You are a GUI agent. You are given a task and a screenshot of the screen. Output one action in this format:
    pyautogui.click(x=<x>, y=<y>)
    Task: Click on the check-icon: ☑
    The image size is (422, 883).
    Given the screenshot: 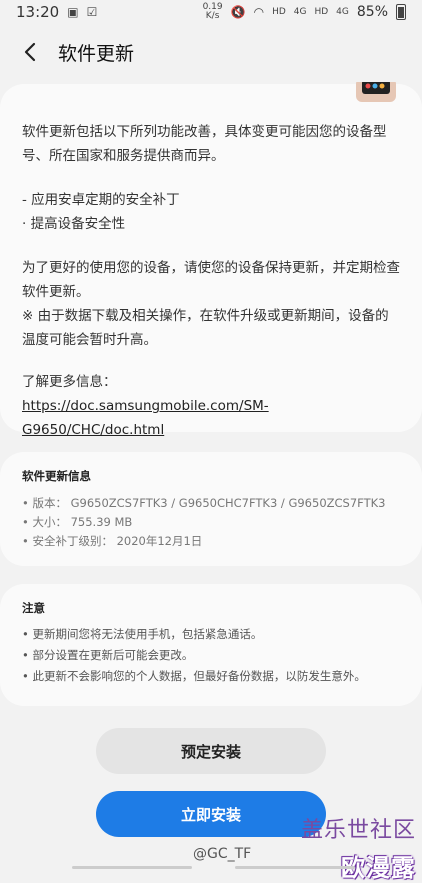 What is the action you would take?
    pyautogui.click(x=92, y=12)
    